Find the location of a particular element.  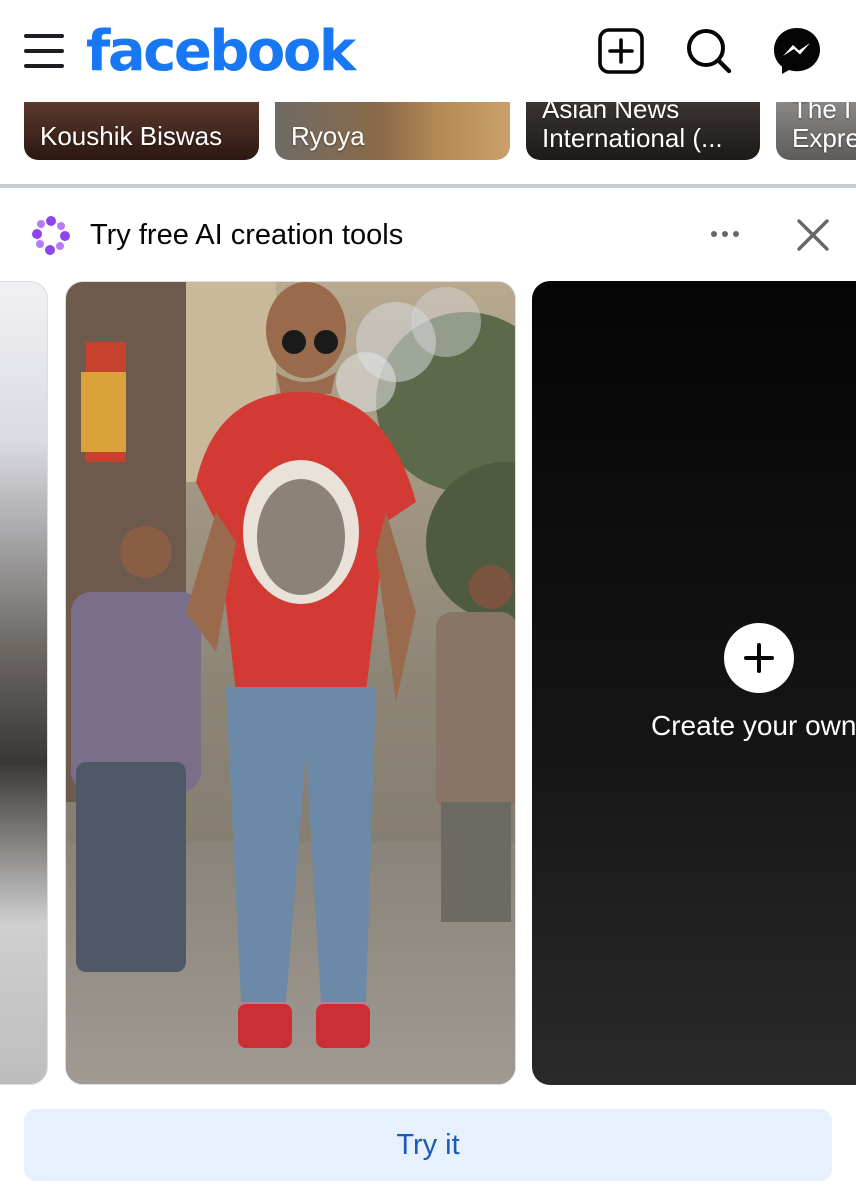

story-name-line1: Asian News is located at coordinates (611, 113).